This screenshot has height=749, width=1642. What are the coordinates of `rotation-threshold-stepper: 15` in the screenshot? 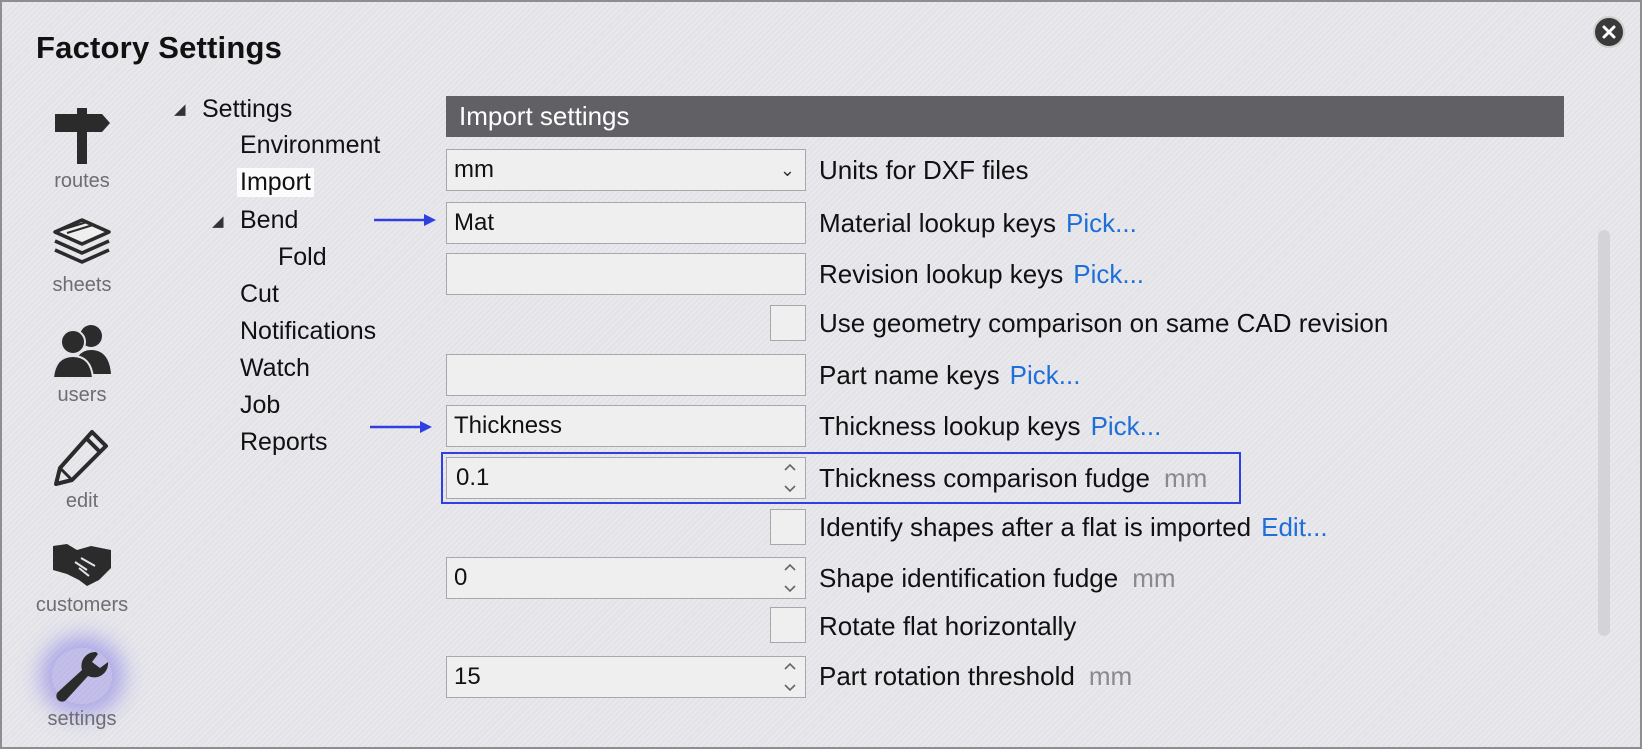 It's located at (626, 677).